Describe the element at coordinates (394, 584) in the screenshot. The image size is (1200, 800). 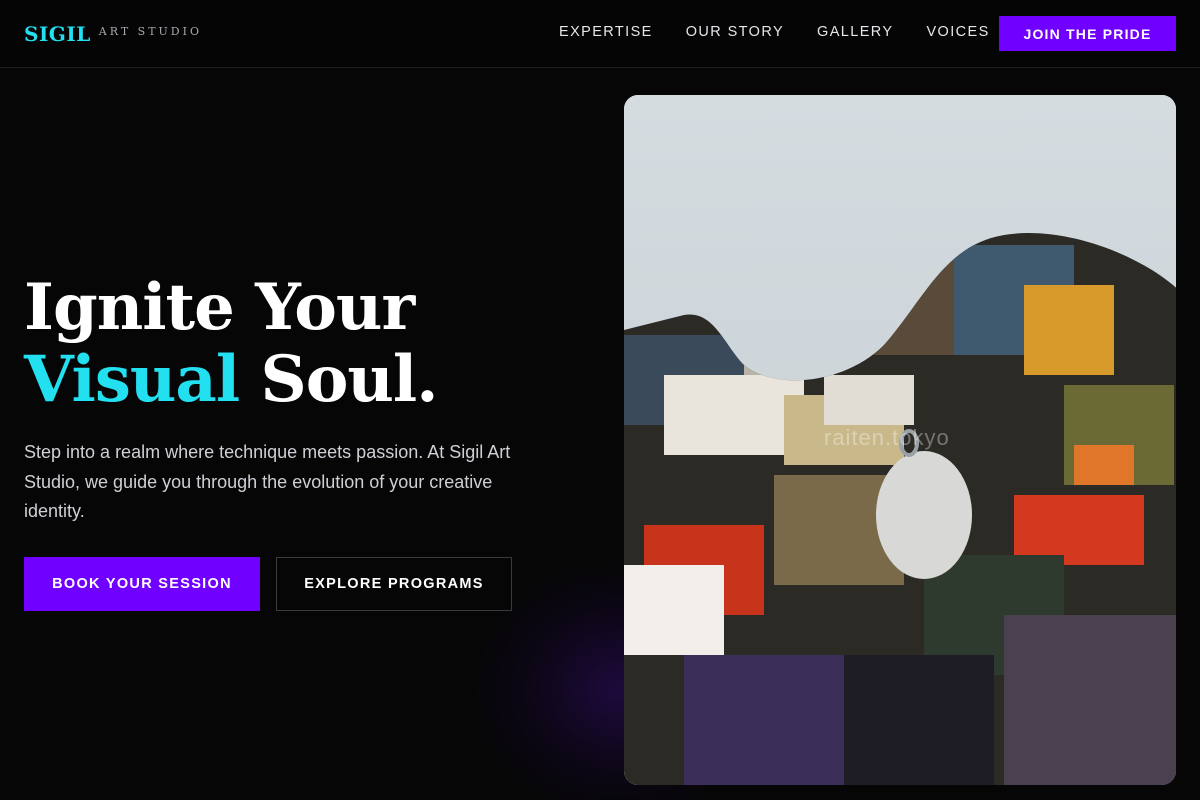
I see `explore-programs-button: EXPLORE PROGRAMS` at that location.